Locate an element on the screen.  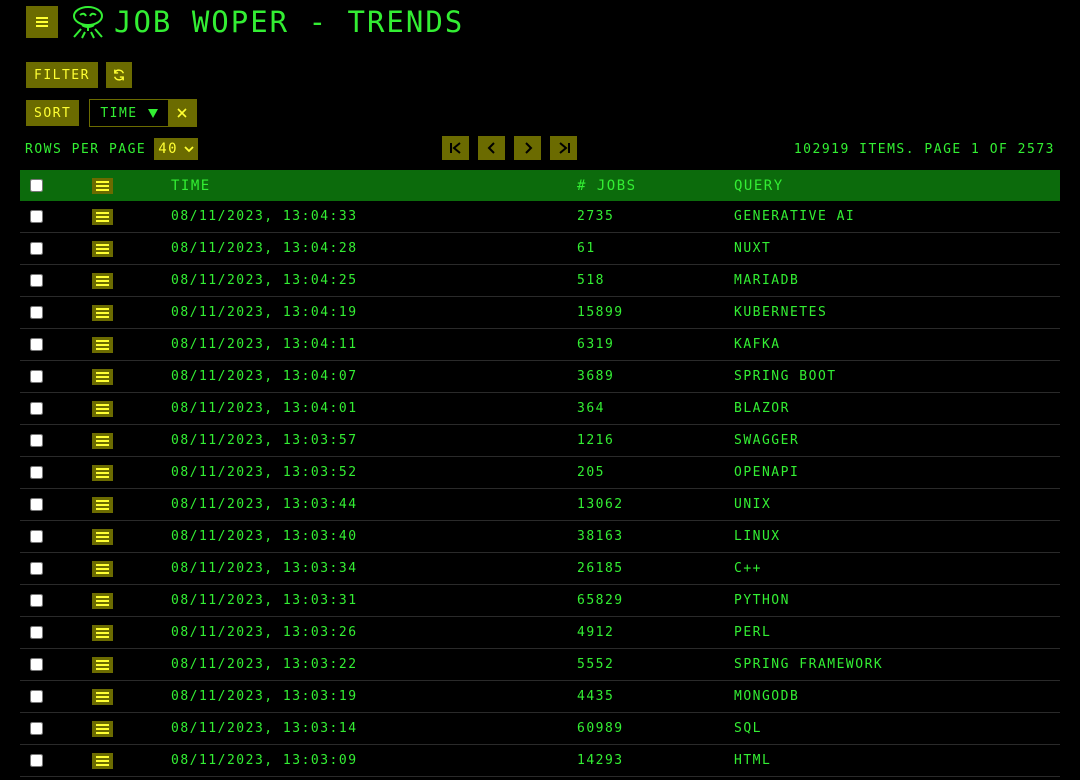
column-header-jobs: # Jobs is located at coordinates (655, 186).